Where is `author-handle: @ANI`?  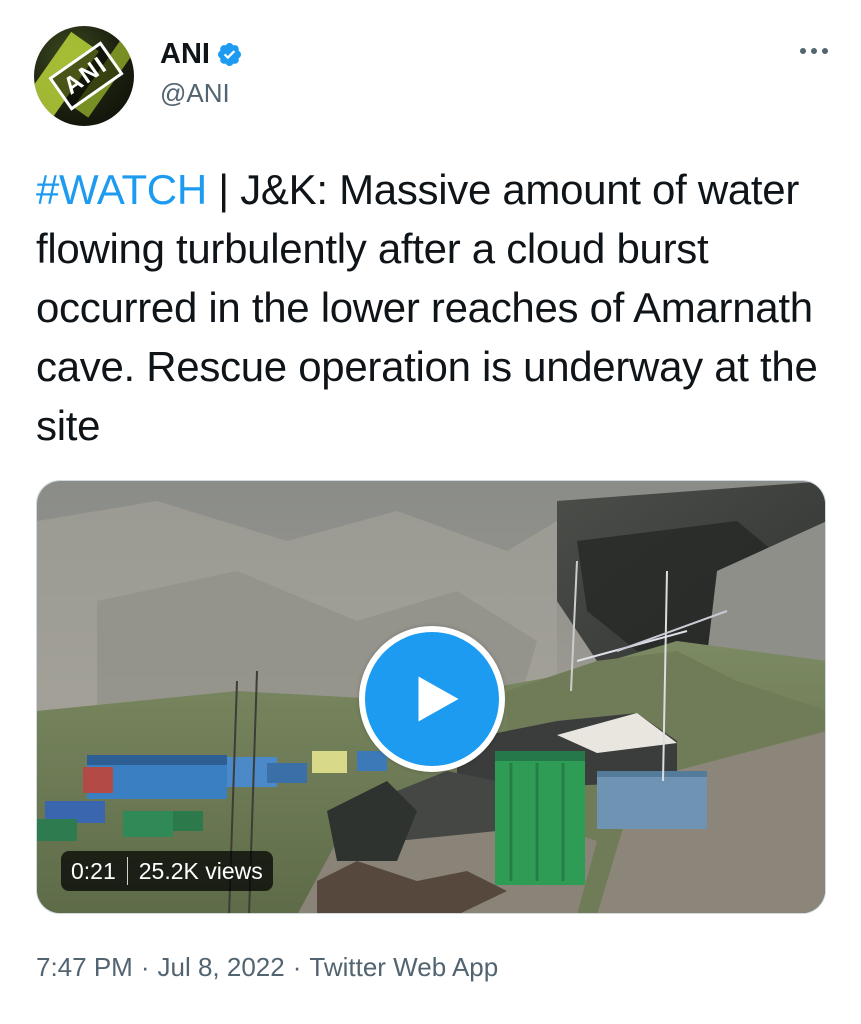 author-handle: @ANI is located at coordinates (201, 93).